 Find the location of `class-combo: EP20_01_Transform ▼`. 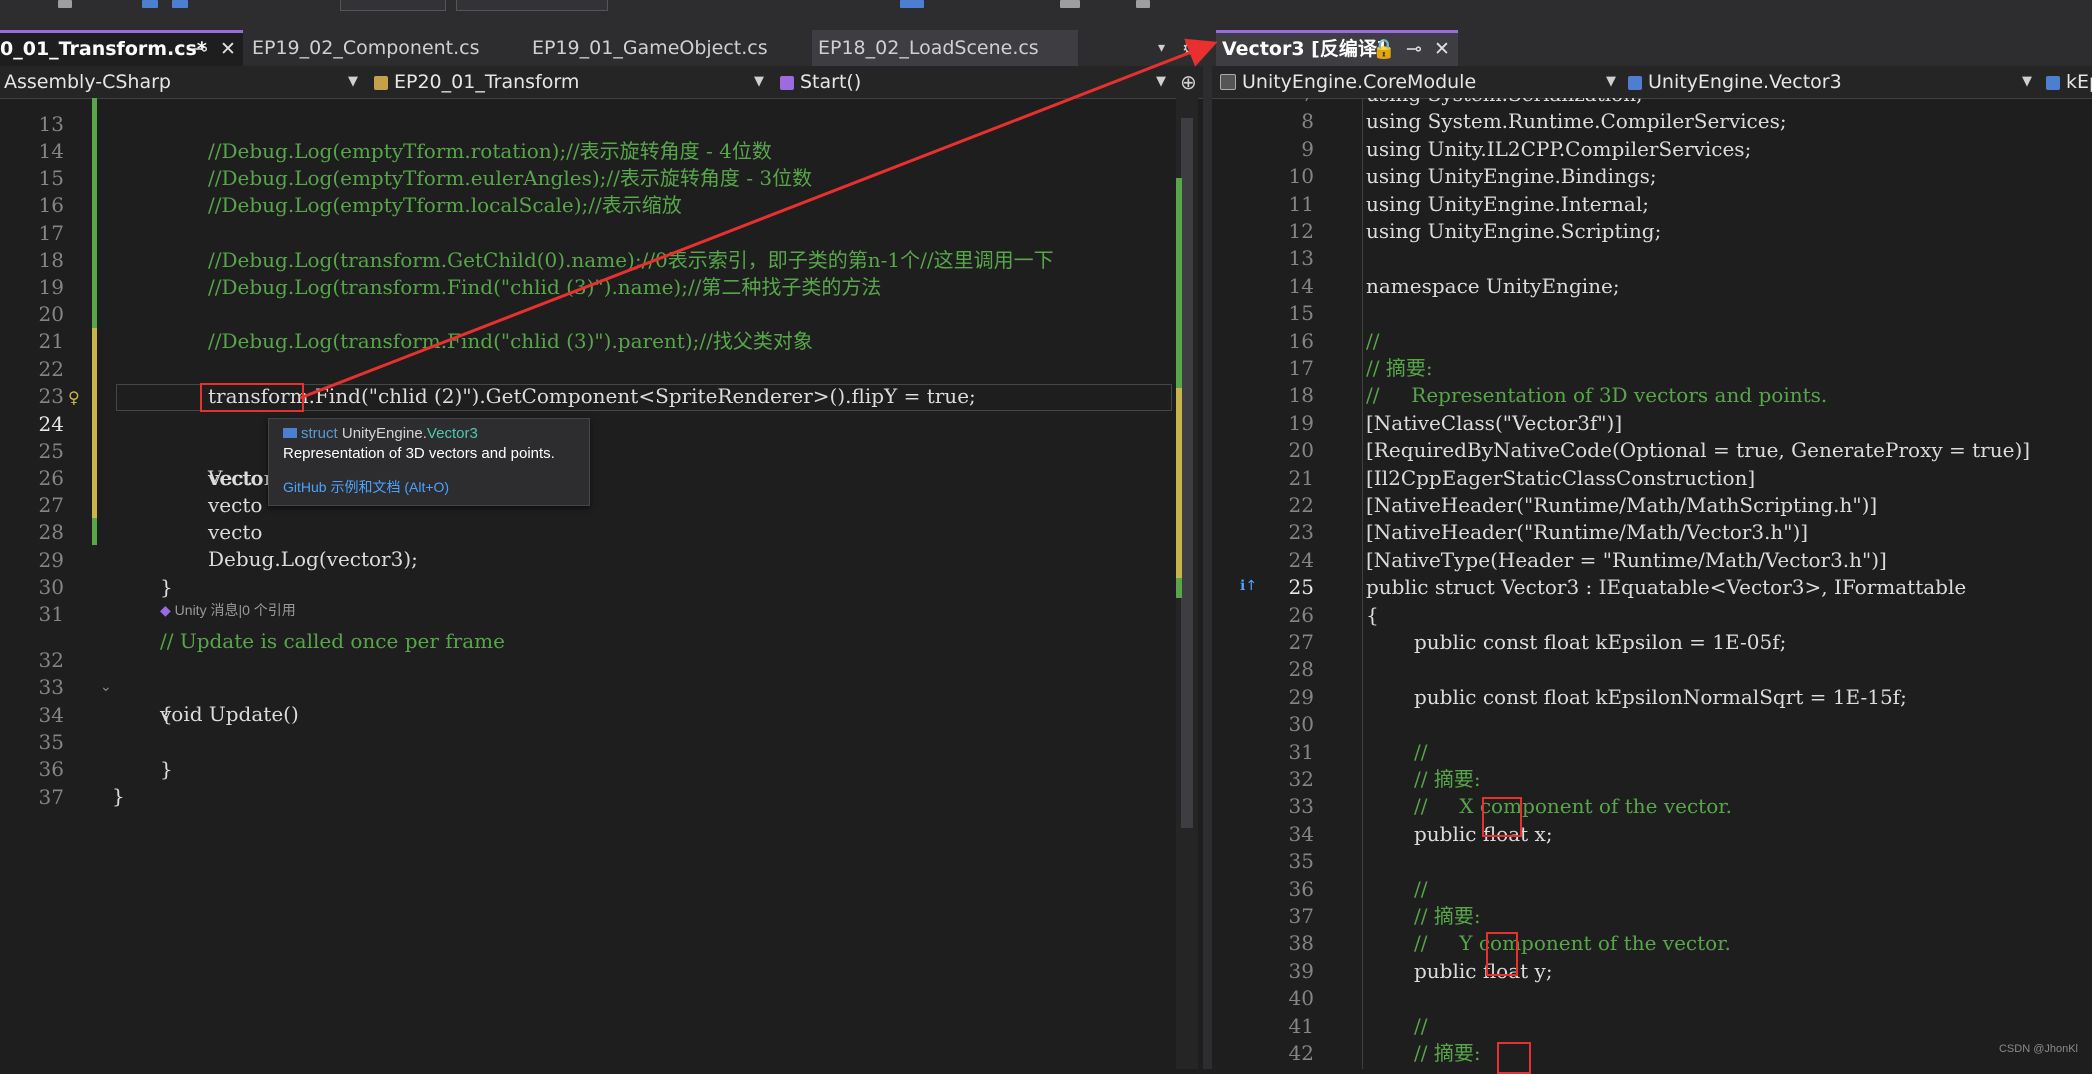

class-combo: EP20_01_Transform ▼ is located at coordinates (570, 82).